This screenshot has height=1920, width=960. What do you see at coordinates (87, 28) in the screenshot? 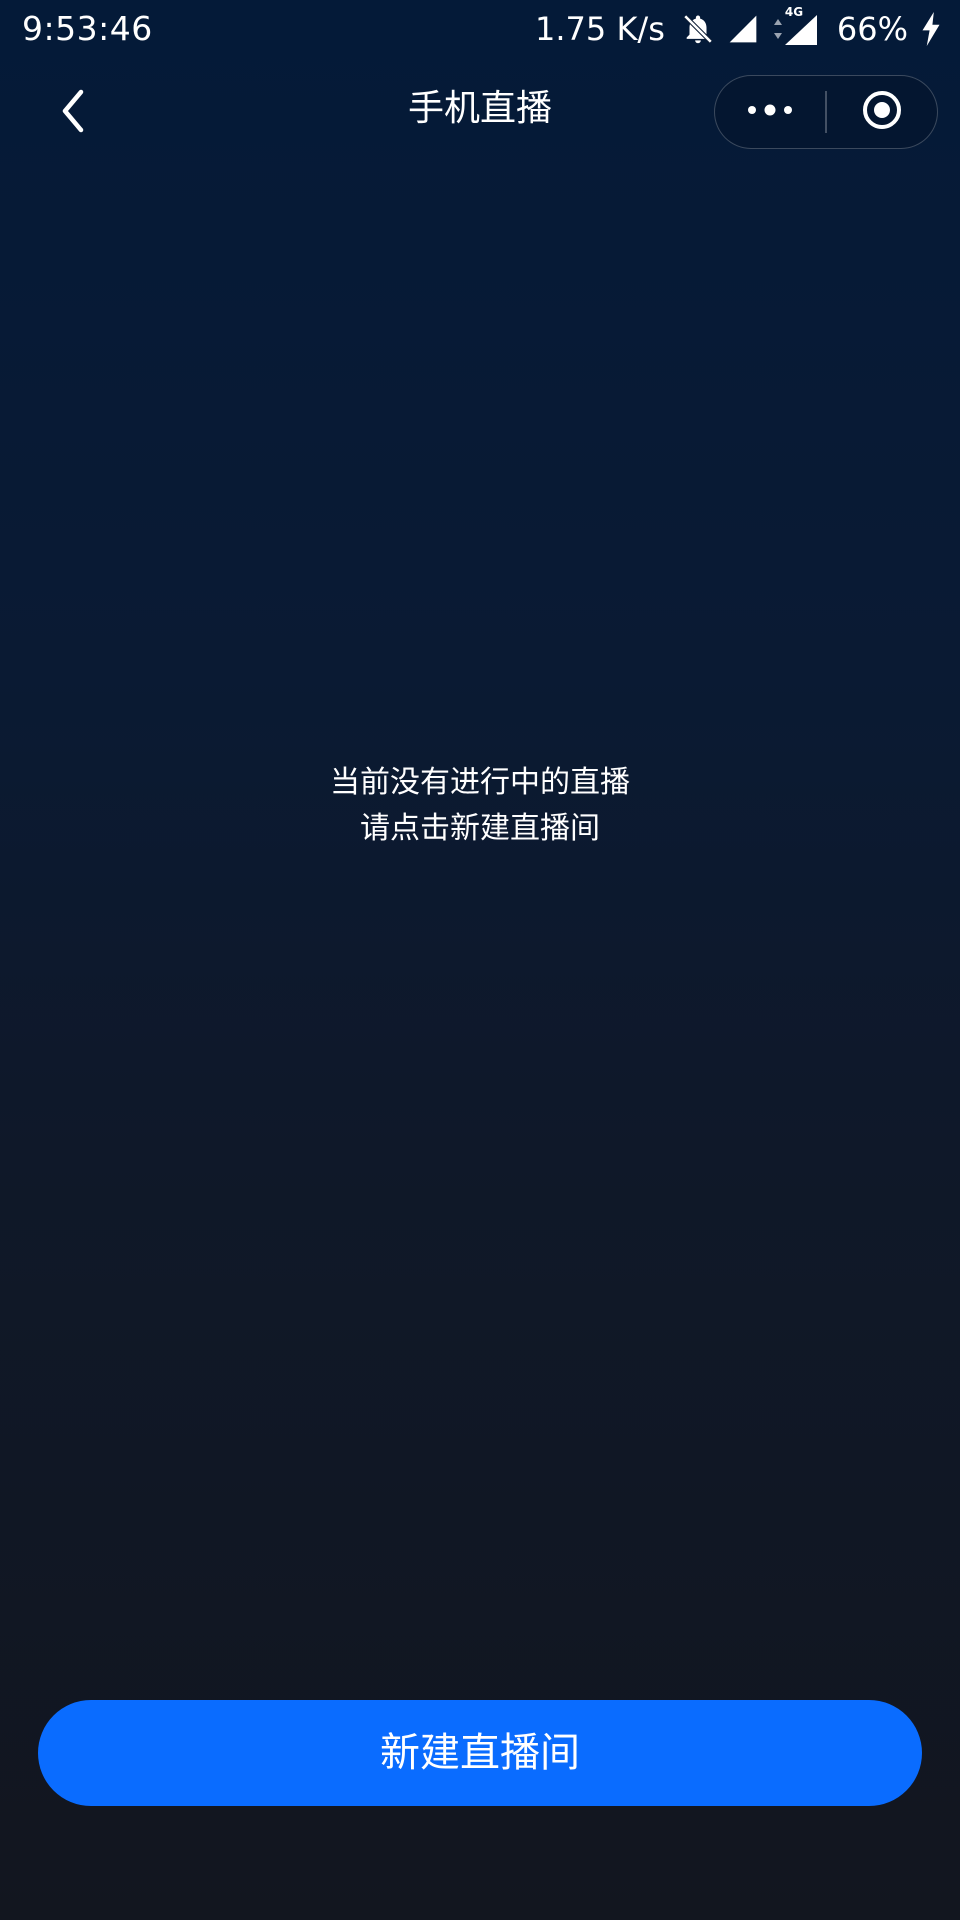
I see `status-time: 9:53:46` at bounding box center [87, 28].